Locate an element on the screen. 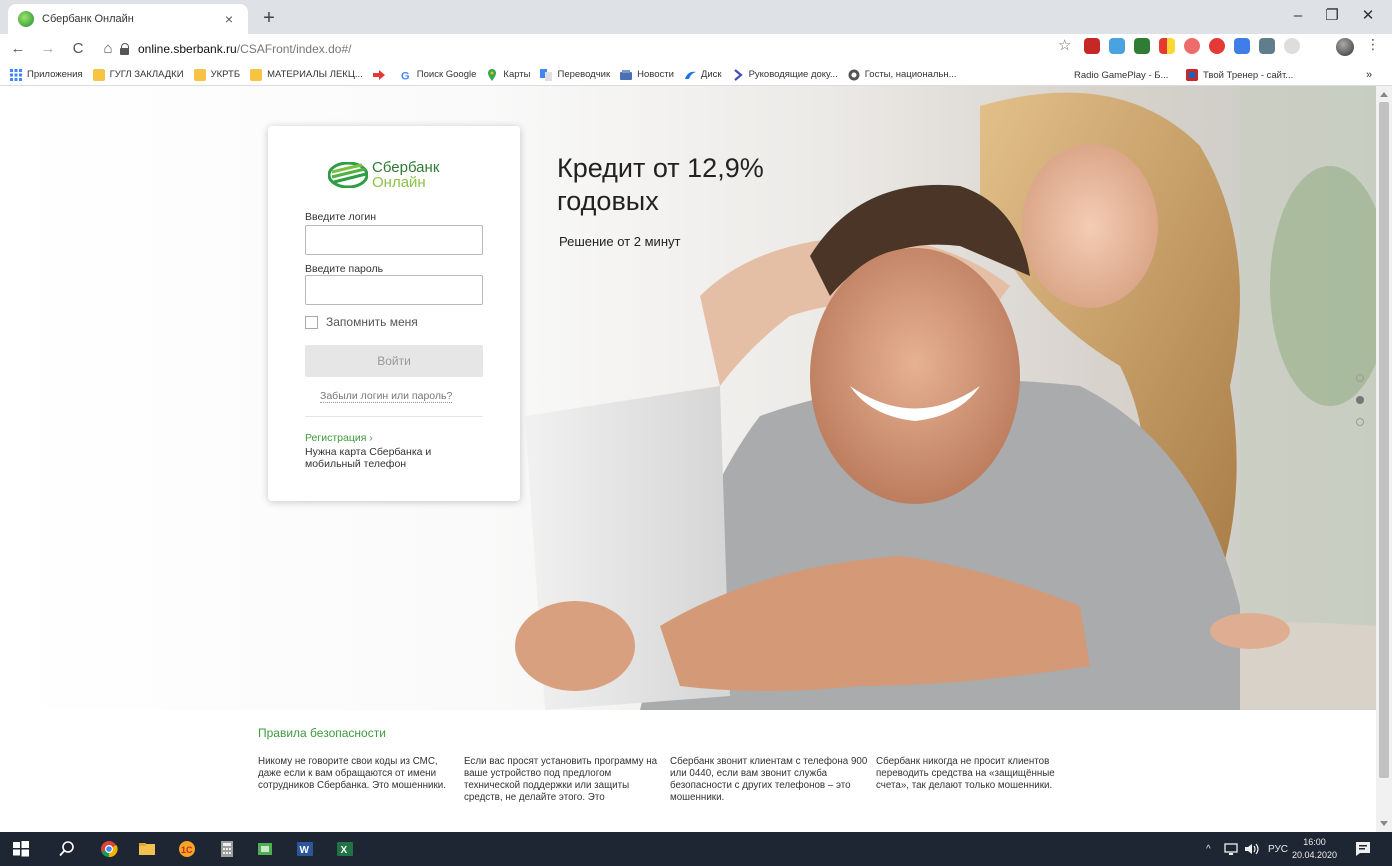  1c-app-icon: 1С is located at coordinates (187, 849).